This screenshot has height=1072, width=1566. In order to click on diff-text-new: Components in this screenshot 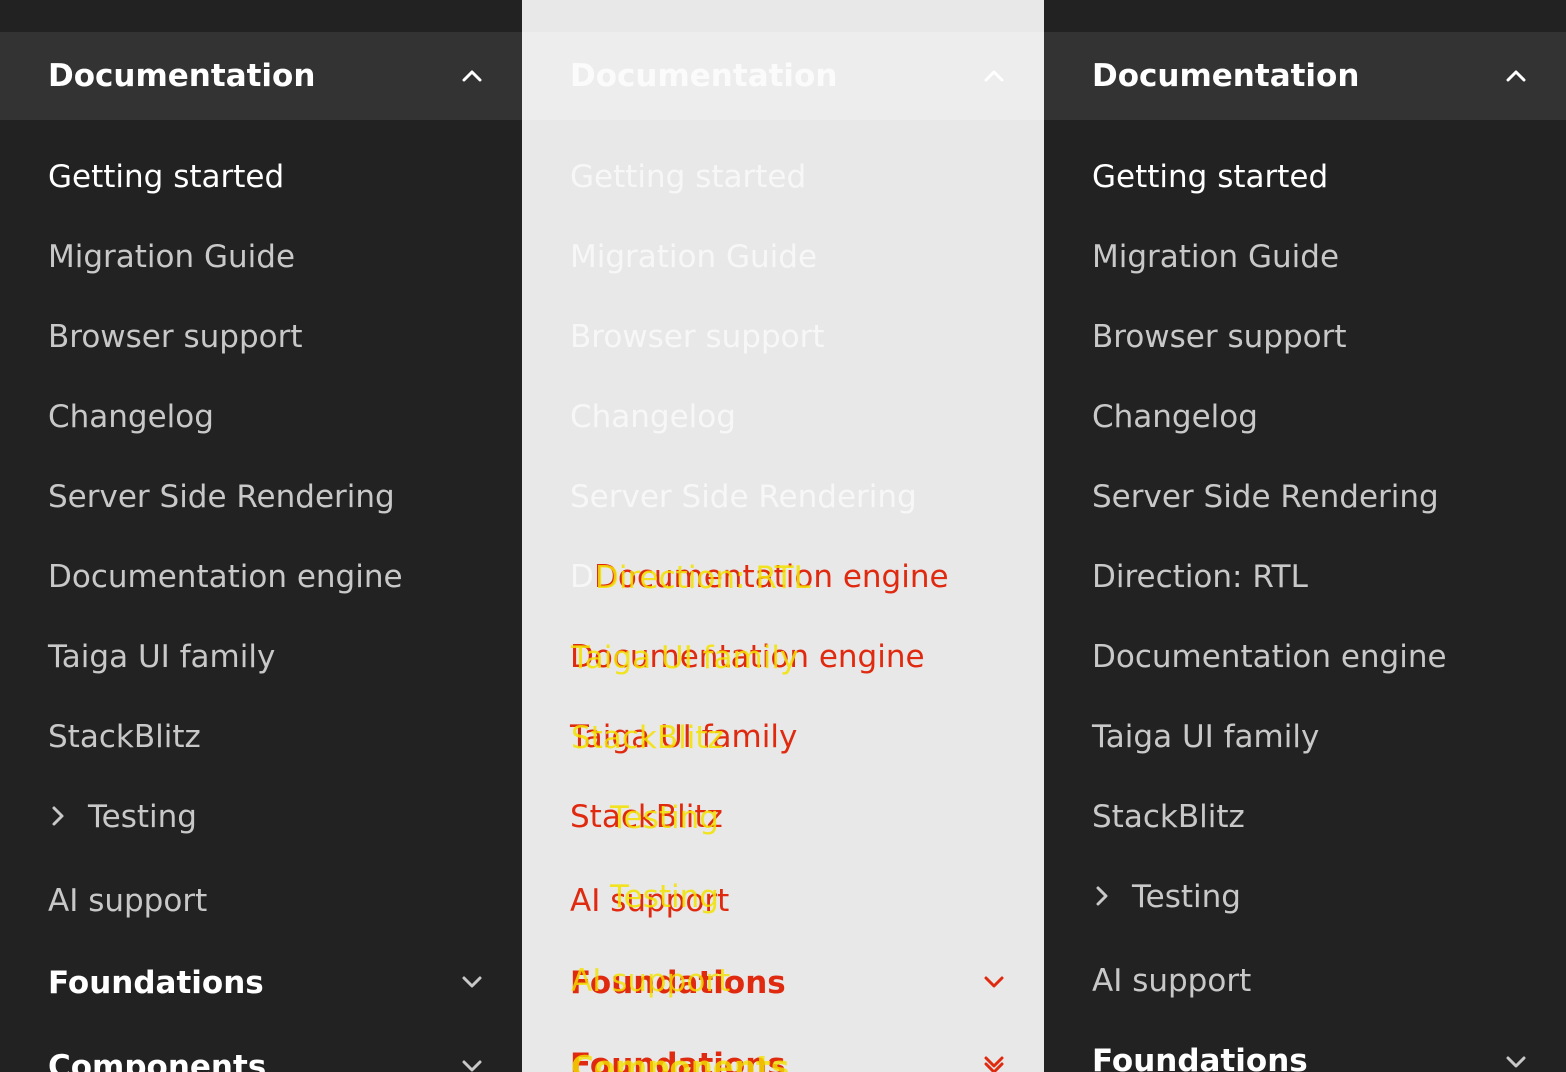, I will do `click(680, 1061)`.